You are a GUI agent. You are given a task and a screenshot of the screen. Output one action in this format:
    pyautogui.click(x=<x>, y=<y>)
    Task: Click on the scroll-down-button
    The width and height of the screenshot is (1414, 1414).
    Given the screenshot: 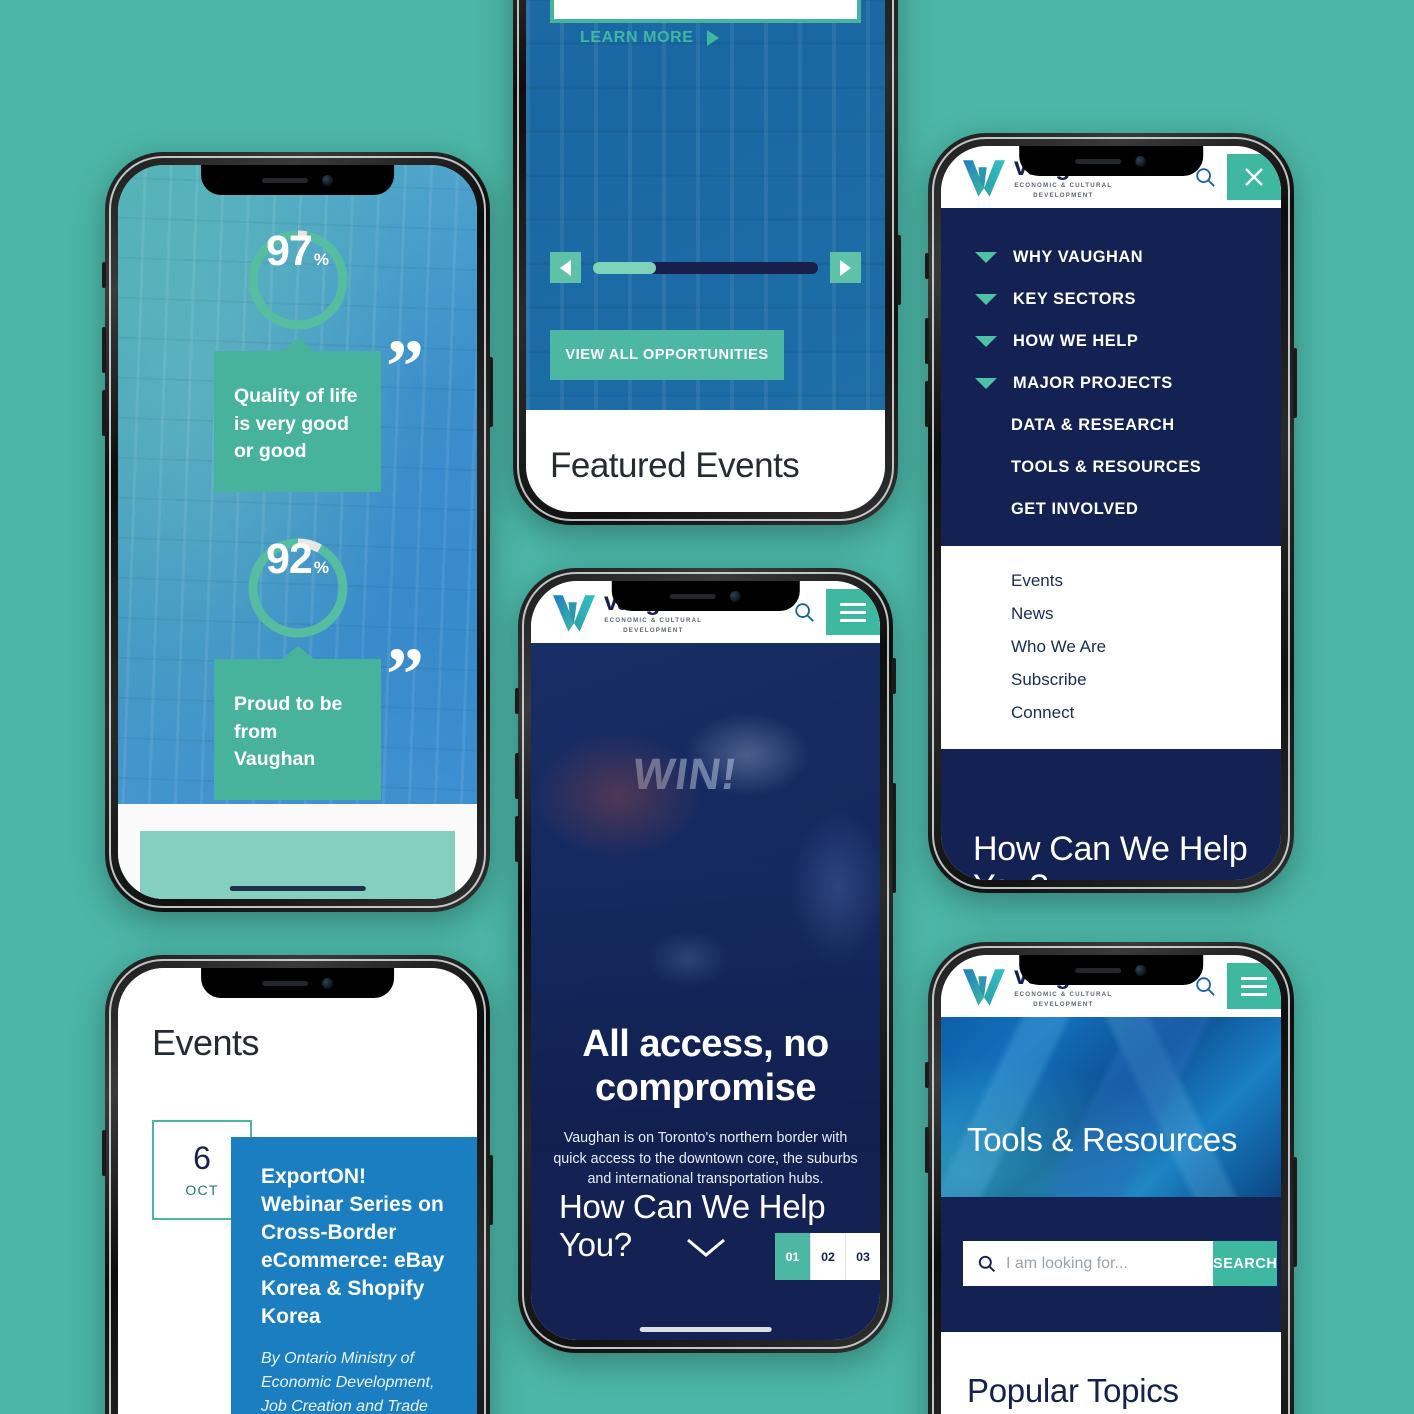 What is the action you would take?
    pyautogui.click(x=706, y=1250)
    